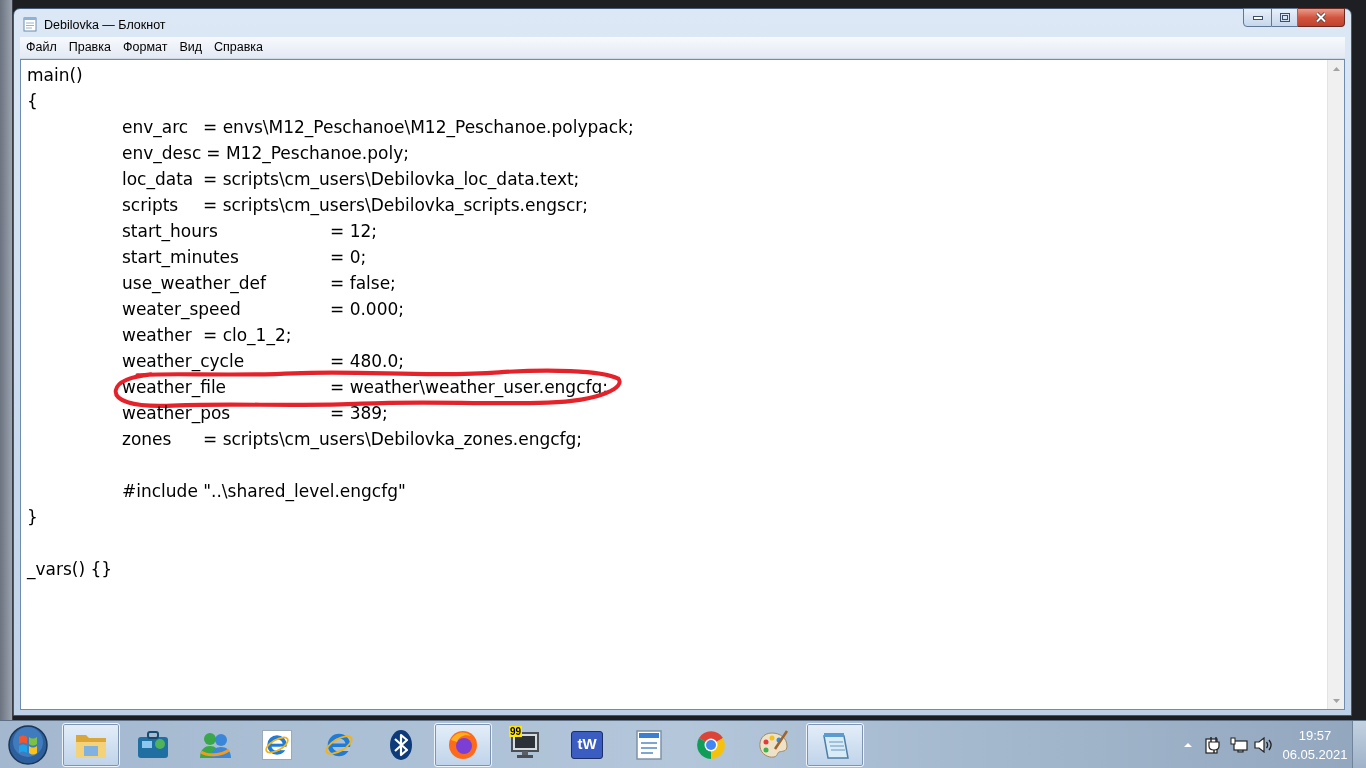  What do you see at coordinates (158, 180) in the screenshot?
I see `setting-name: loc_data` at bounding box center [158, 180].